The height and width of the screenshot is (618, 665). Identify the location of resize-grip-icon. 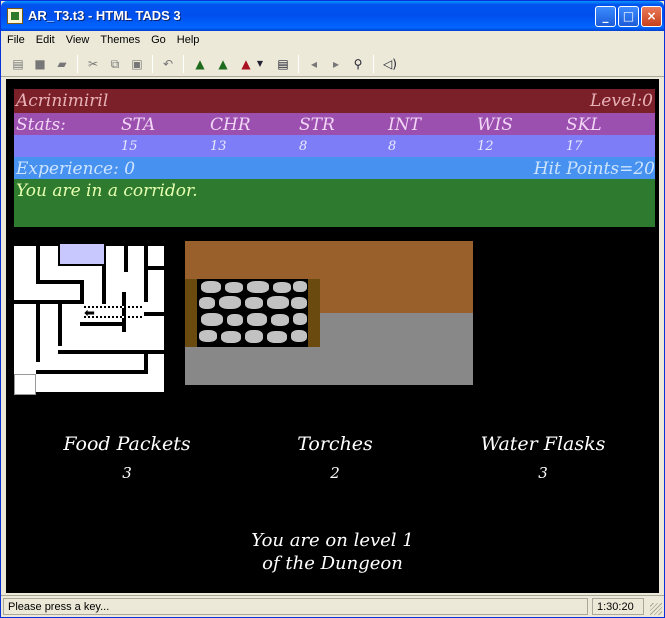
(656, 609).